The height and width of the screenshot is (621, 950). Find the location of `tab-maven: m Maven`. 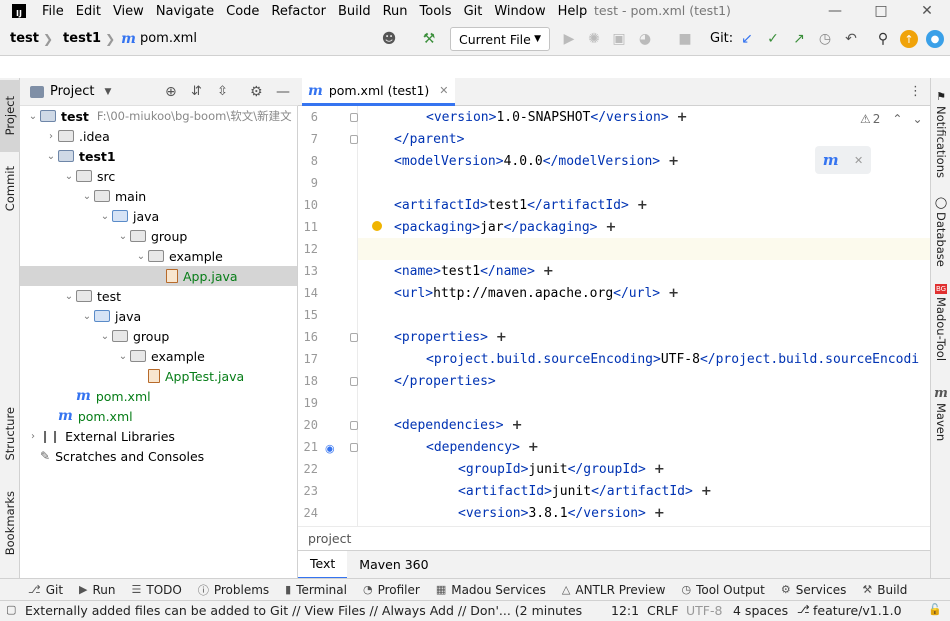

tab-maven: m Maven is located at coordinates (940, 413).